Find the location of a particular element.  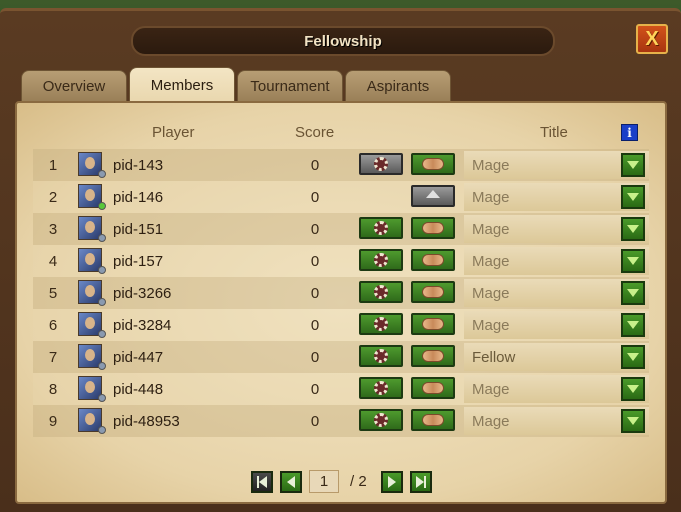

player-name: pid-3266 is located at coordinates (142, 293).